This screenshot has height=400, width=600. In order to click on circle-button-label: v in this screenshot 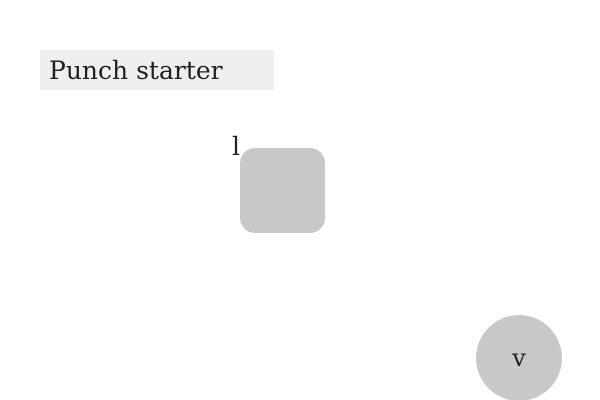, I will do `click(519, 358)`.